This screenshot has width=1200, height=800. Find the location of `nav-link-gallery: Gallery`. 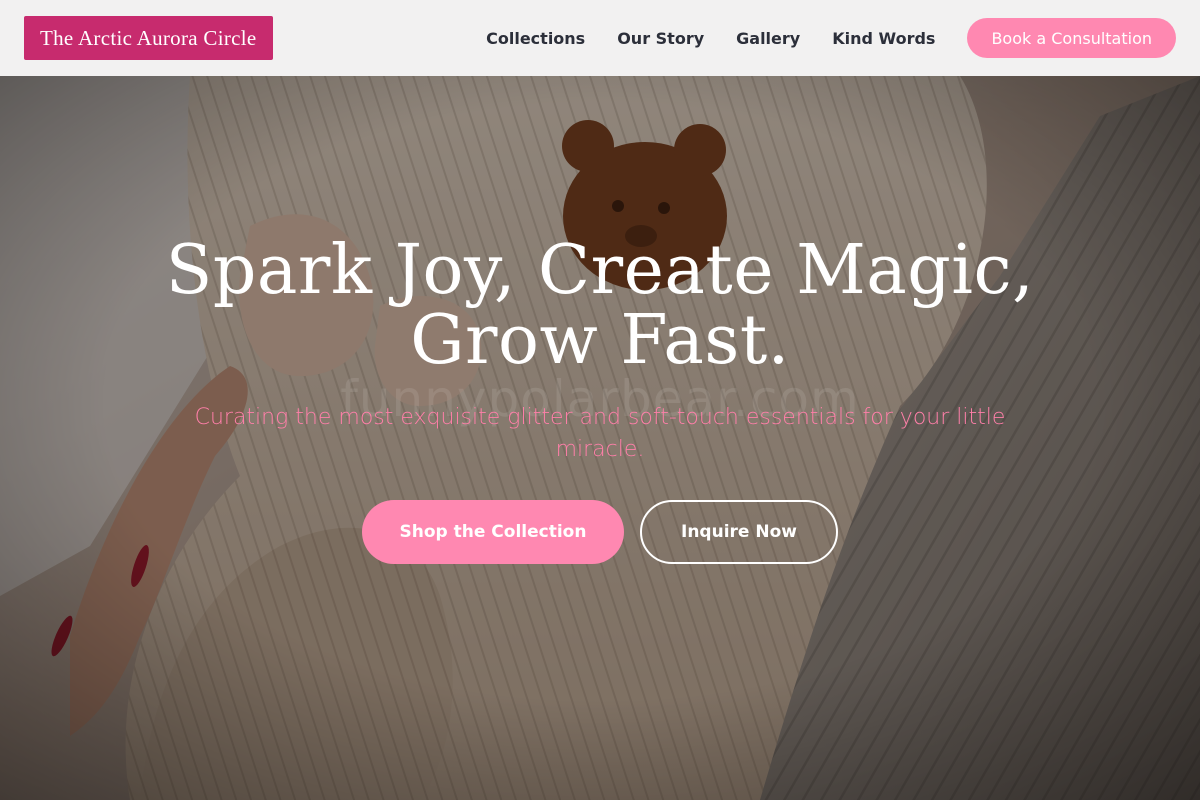

nav-link-gallery: Gallery is located at coordinates (768, 38).